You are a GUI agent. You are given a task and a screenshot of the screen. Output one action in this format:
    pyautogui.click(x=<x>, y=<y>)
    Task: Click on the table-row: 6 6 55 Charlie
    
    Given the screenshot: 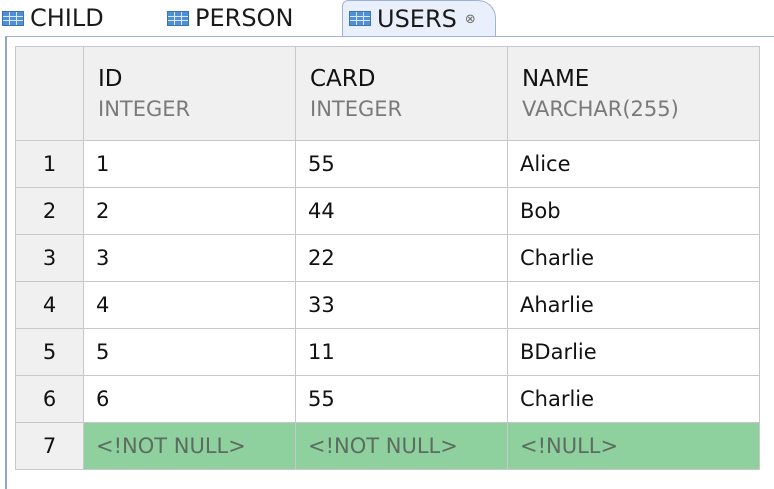 What is the action you would take?
    pyautogui.click(x=387, y=399)
    